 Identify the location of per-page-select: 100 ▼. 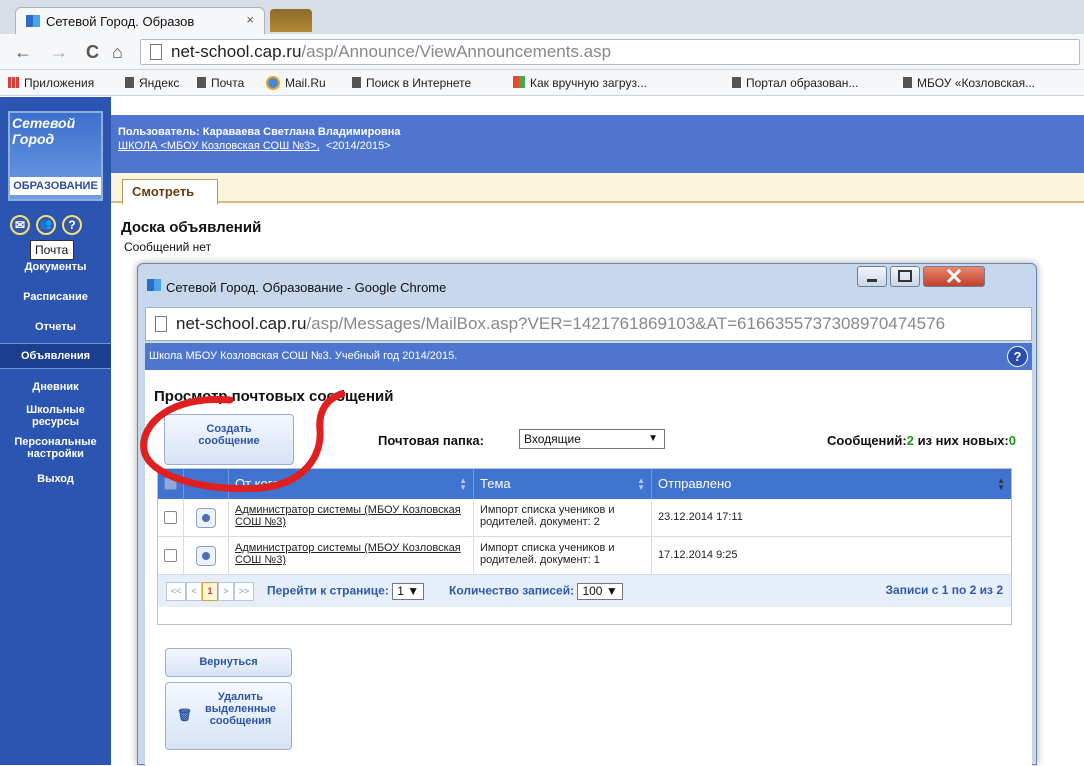
(600, 591).